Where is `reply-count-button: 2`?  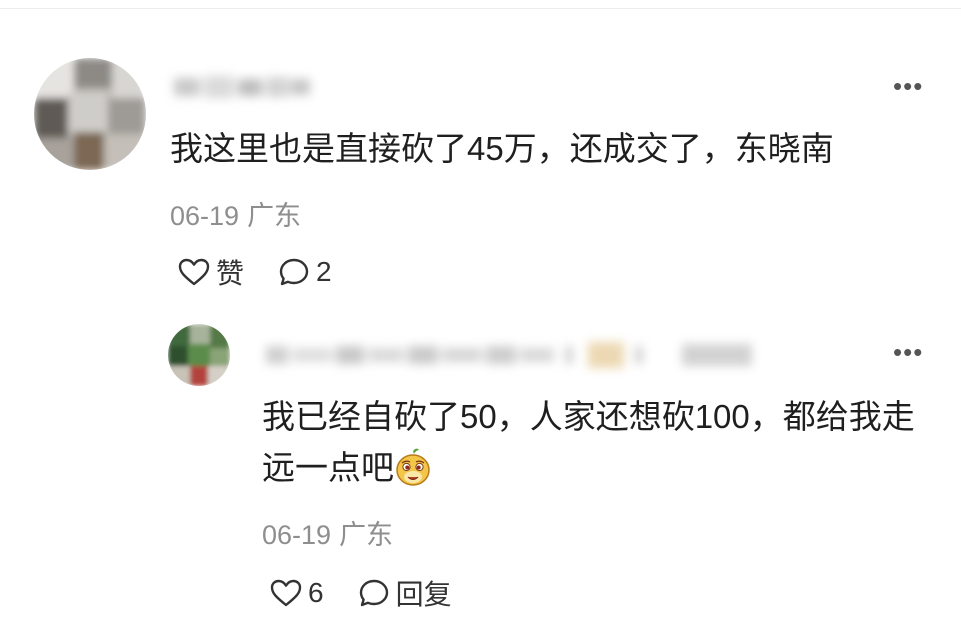 reply-count-button: 2 is located at coordinates (305, 272).